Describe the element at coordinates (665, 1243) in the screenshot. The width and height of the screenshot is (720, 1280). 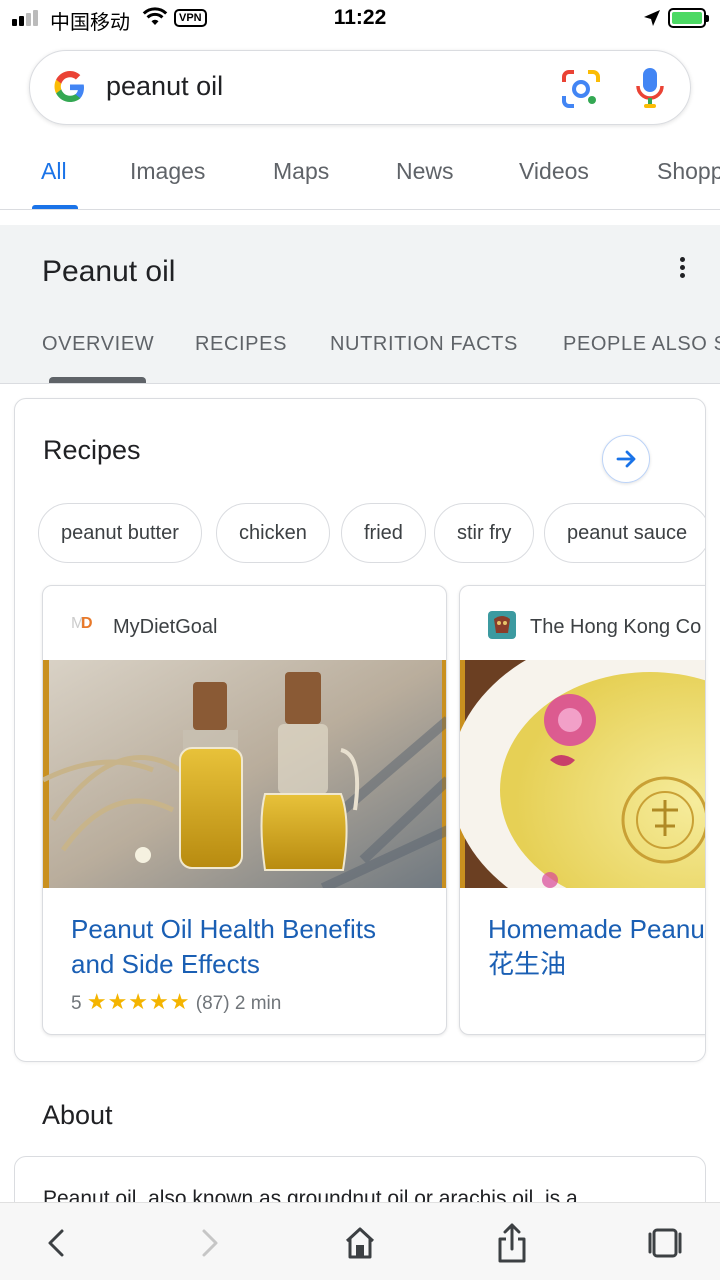
I see `tabs-switcher-icon` at that location.